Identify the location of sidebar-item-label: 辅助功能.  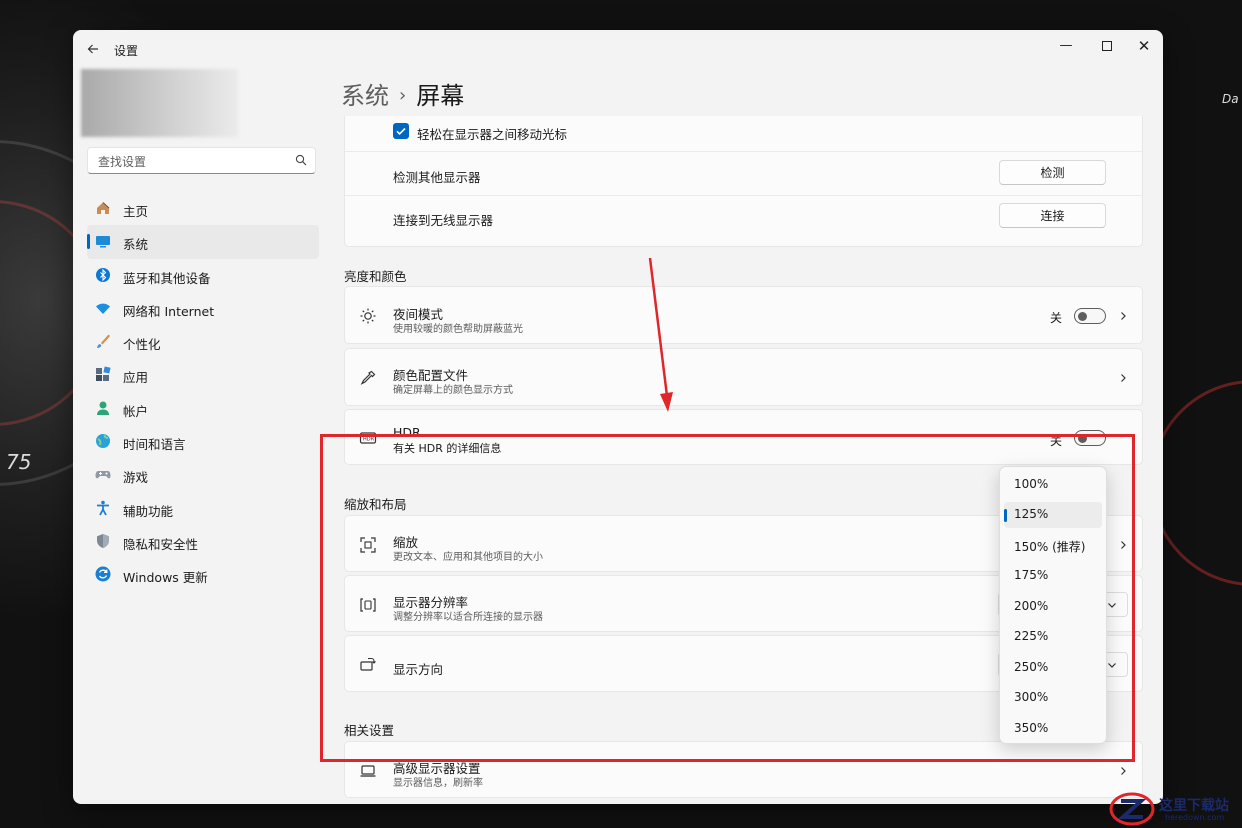
(148, 511).